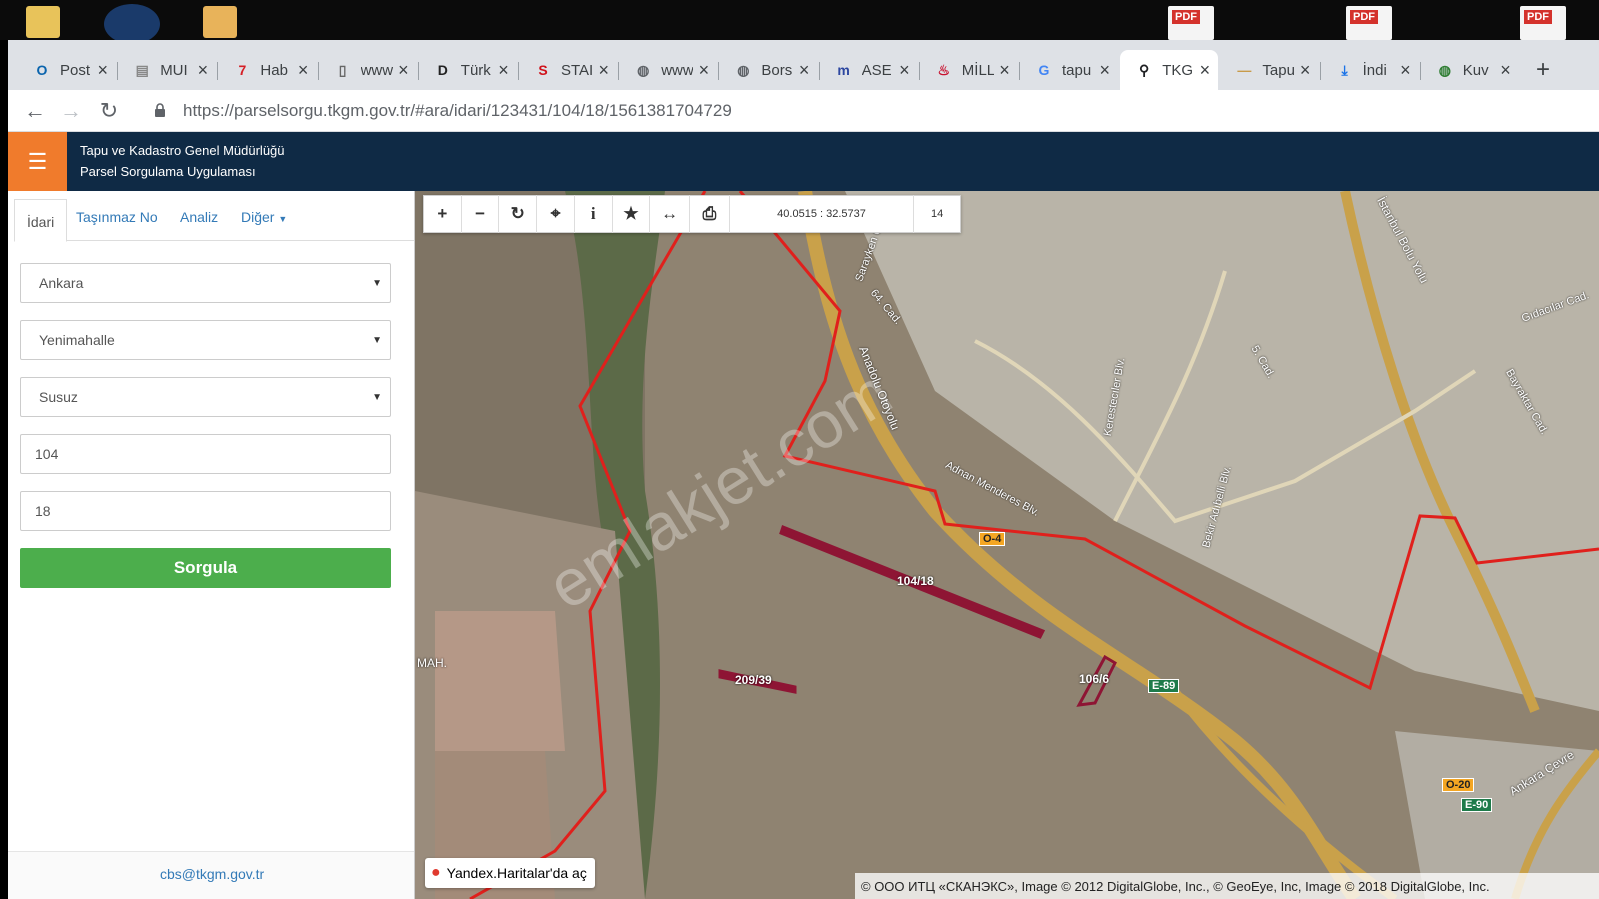 This screenshot has height=899, width=1599. Describe the element at coordinates (1470, 70) in the screenshot. I see `browser-tab: ◍ Kuv ×` at that location.